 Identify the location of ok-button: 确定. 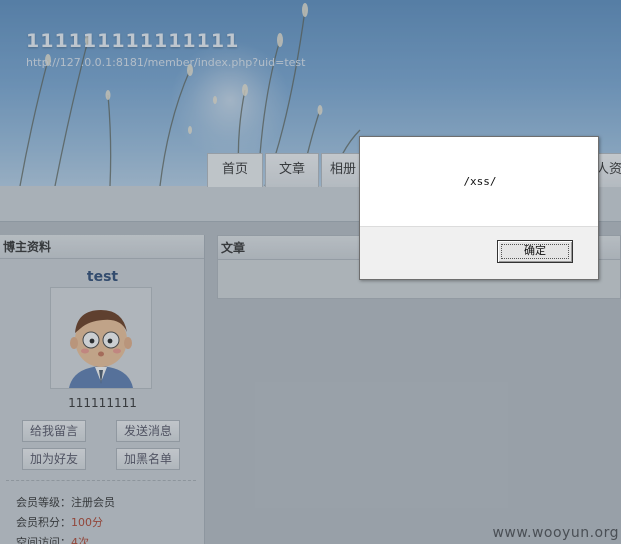
(535, 251).